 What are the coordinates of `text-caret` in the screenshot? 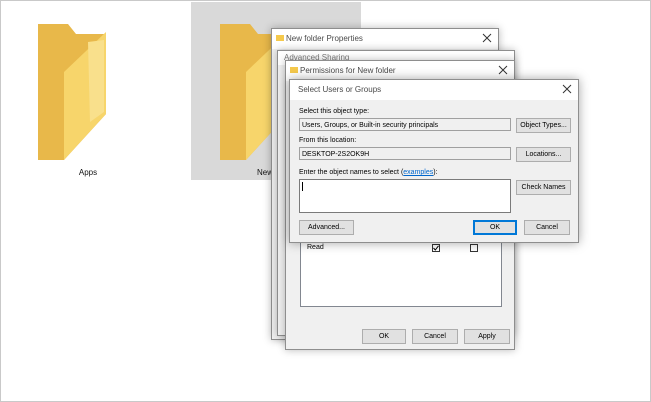 It's located at (302, 186).